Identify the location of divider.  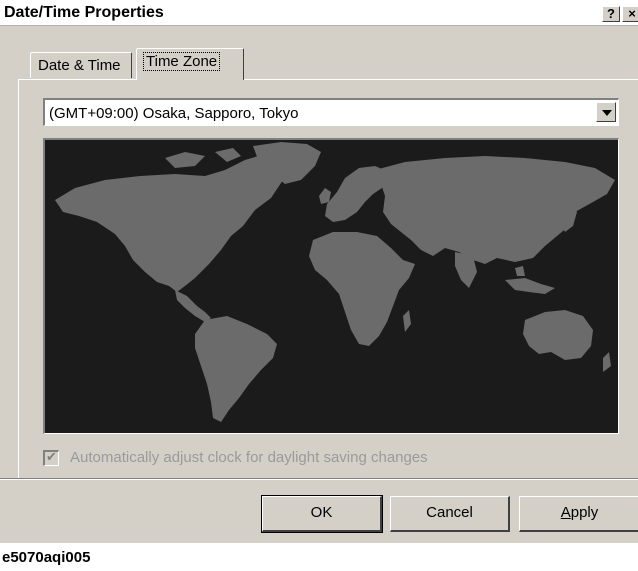
(319, 479).